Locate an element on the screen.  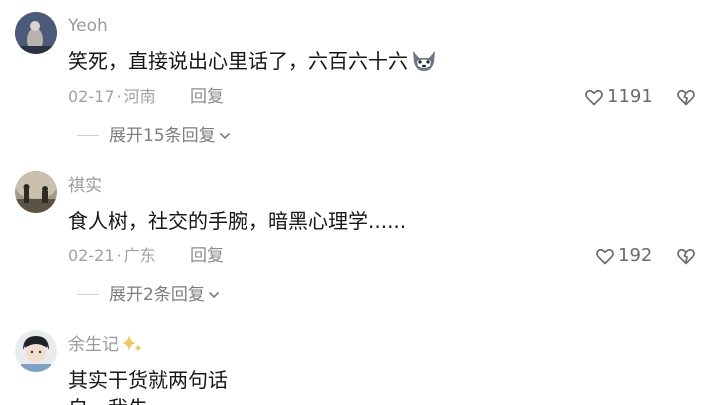
like-count: 1191 is located at coordinates (630, 96).